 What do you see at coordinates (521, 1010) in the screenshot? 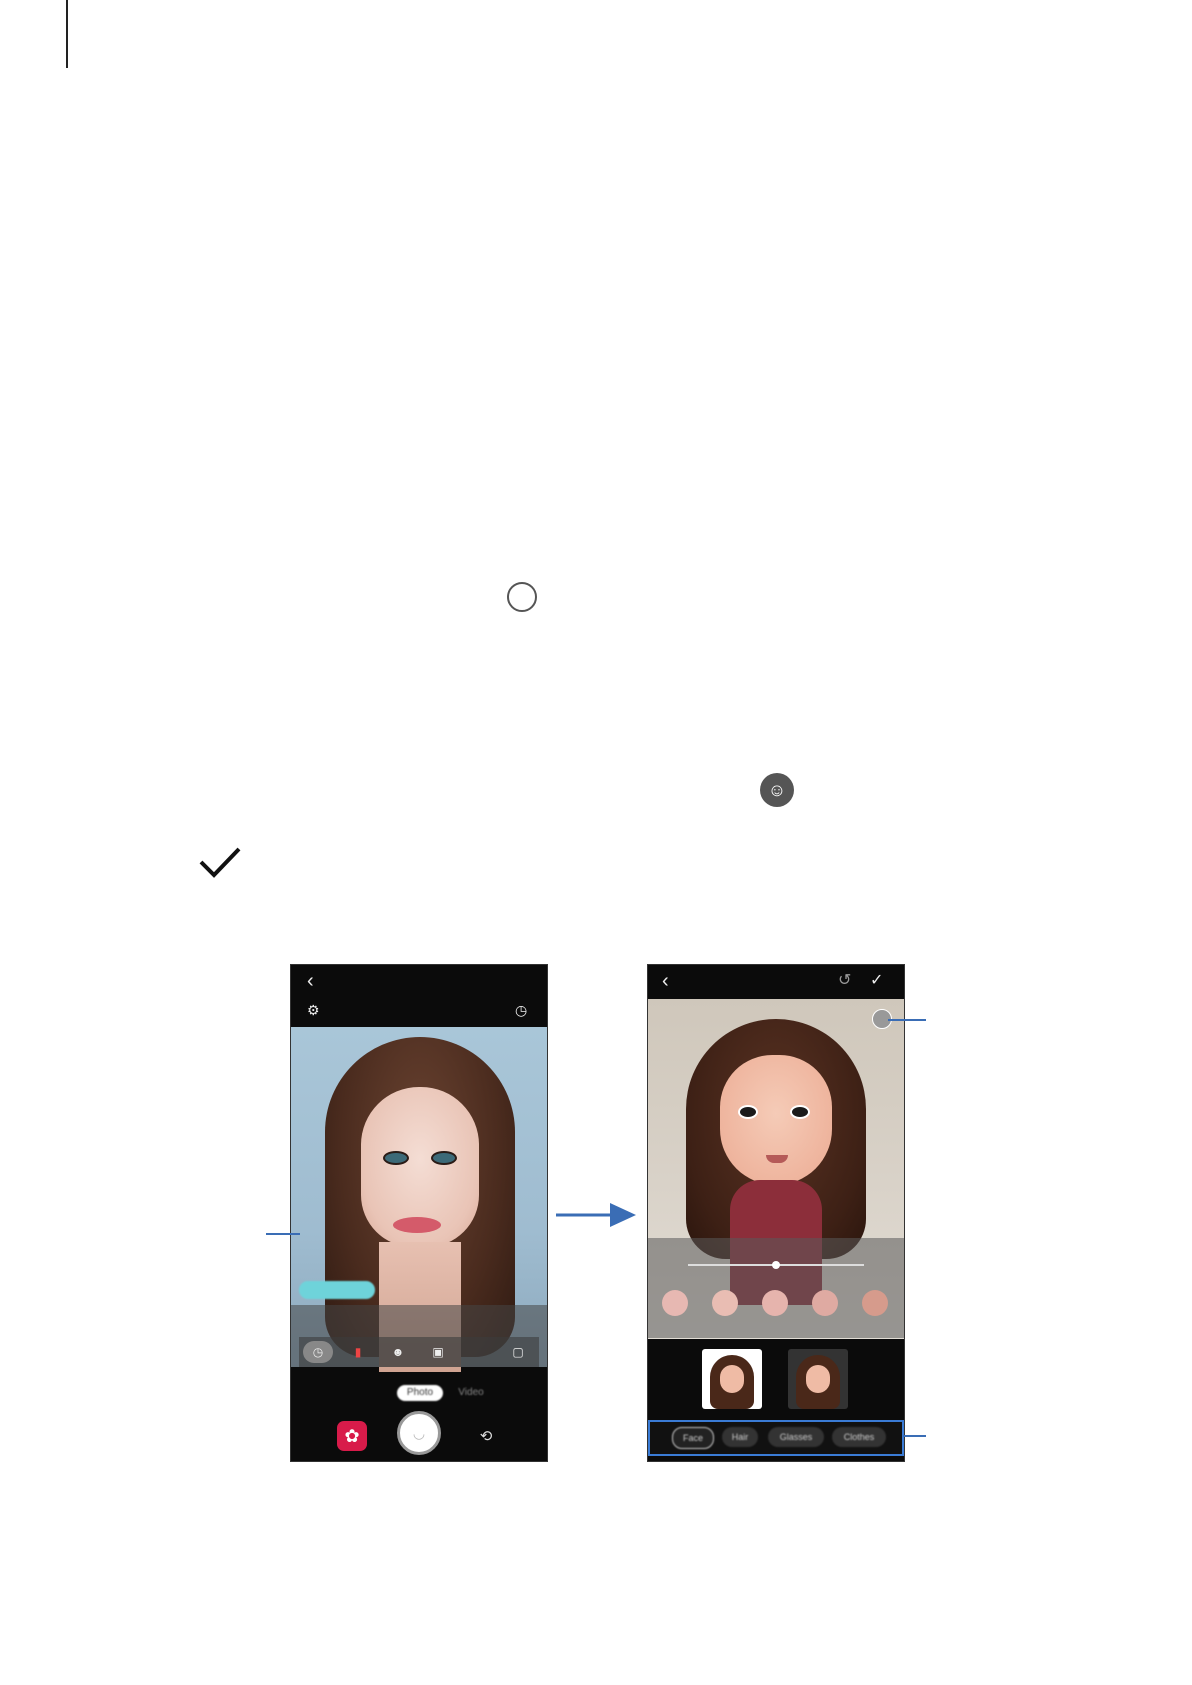
I see `timer-icon: ◷` at bounding box center [521, 1010].